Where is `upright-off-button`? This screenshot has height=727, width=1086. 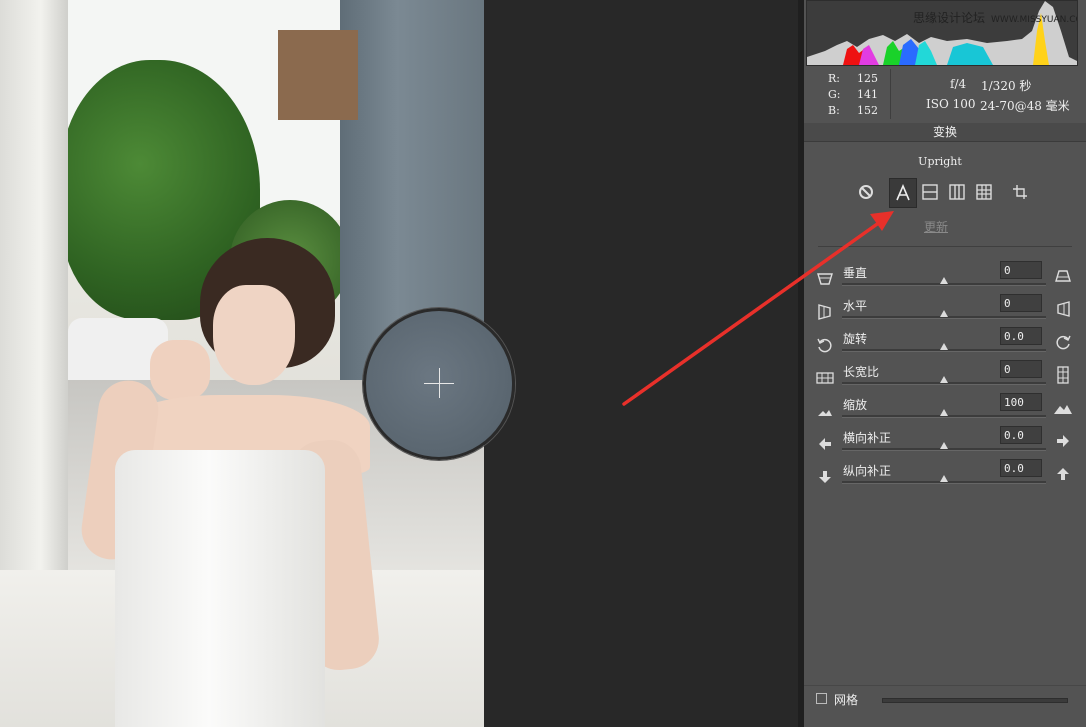
upright-off-button is located at coordinates (866, 192).